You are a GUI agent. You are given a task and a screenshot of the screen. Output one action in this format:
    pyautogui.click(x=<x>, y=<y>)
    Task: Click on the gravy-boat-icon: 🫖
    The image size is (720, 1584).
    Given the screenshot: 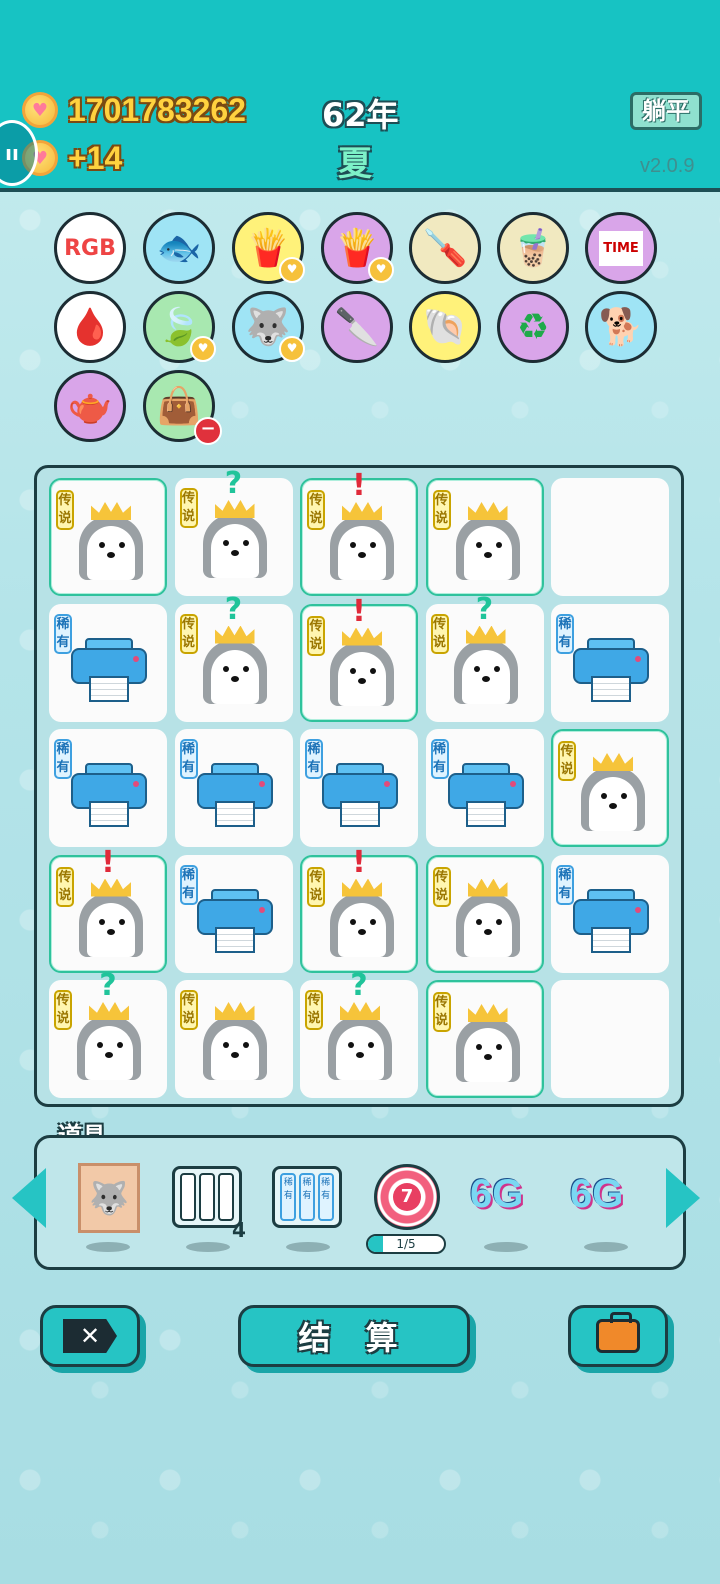 What is the action you would take?
    pyautogui.click(x=90, y=406)
    